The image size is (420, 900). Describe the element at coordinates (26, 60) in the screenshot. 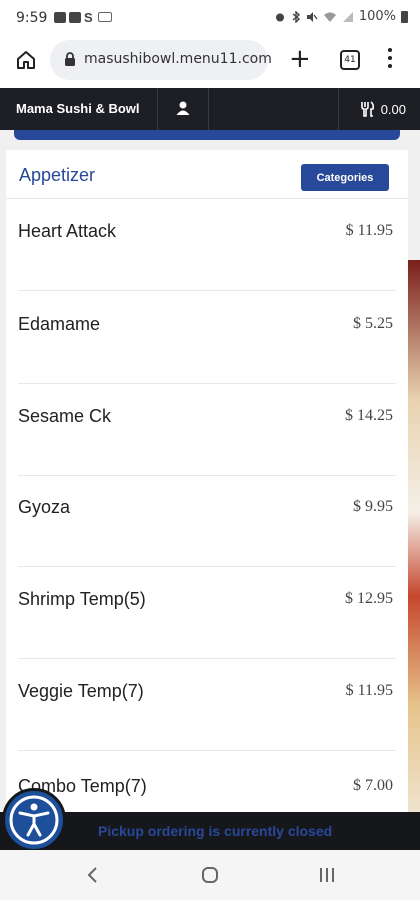

I see `home-icon` at that location.